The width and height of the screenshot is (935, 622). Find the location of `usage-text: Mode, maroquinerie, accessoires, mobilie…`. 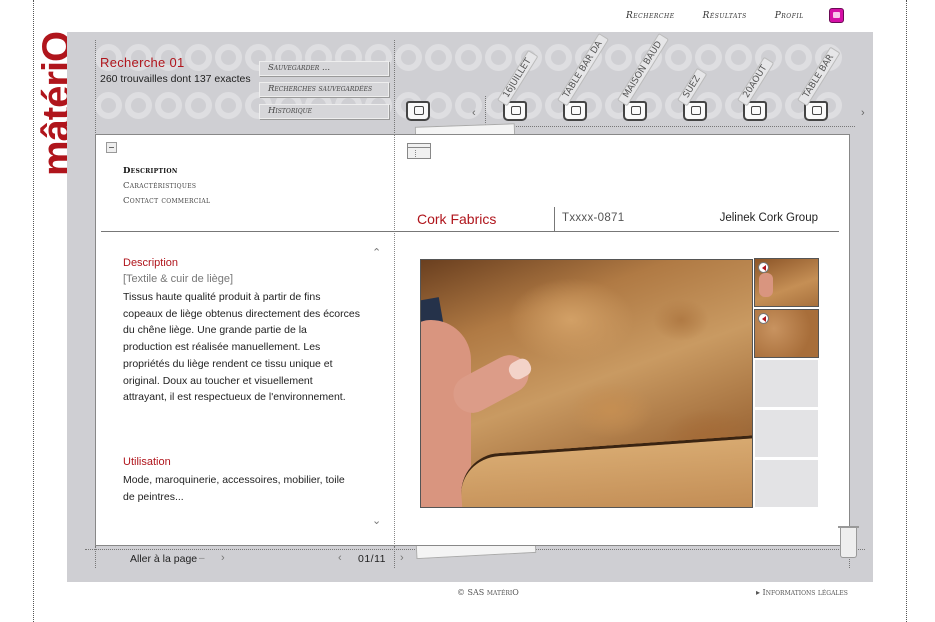

usage-text: Mode, maroquinerie, accessoires, mobilie… is located at coordinates (234, 488).